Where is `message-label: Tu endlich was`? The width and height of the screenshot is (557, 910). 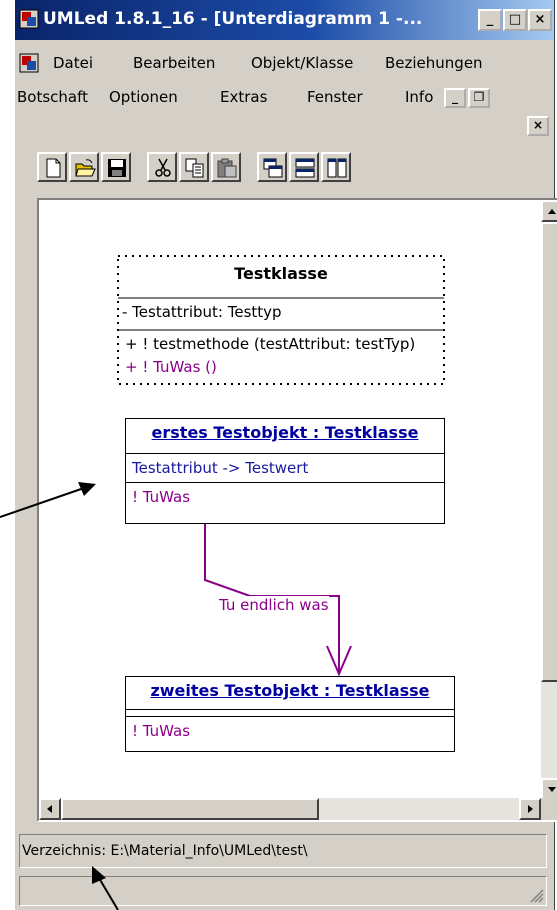 message-label: Tu endlich was is located at coordinates (274, 605).